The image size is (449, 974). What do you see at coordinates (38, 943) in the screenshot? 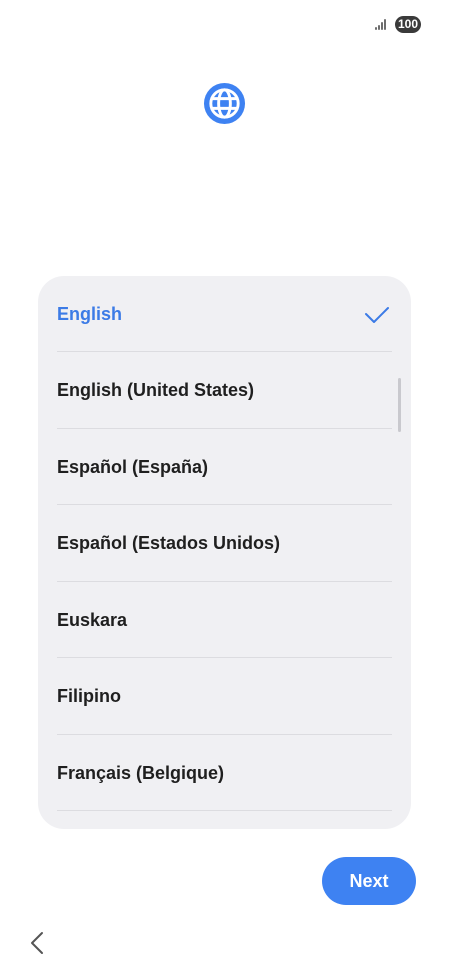
I see `chevron-left-icon` at bounding box center [38, 943].